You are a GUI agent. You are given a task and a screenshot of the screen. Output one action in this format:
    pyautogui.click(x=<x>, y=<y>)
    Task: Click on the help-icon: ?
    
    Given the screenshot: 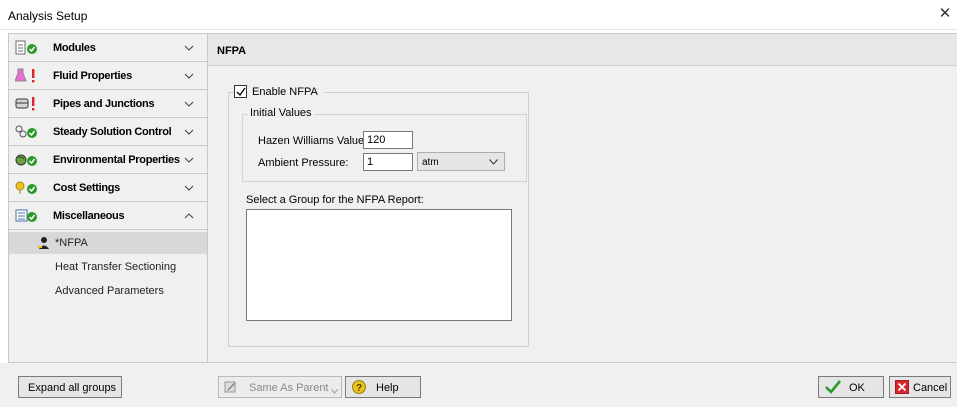 What is the action you would take?
    pyautogui.click(x=359, y=388)
    